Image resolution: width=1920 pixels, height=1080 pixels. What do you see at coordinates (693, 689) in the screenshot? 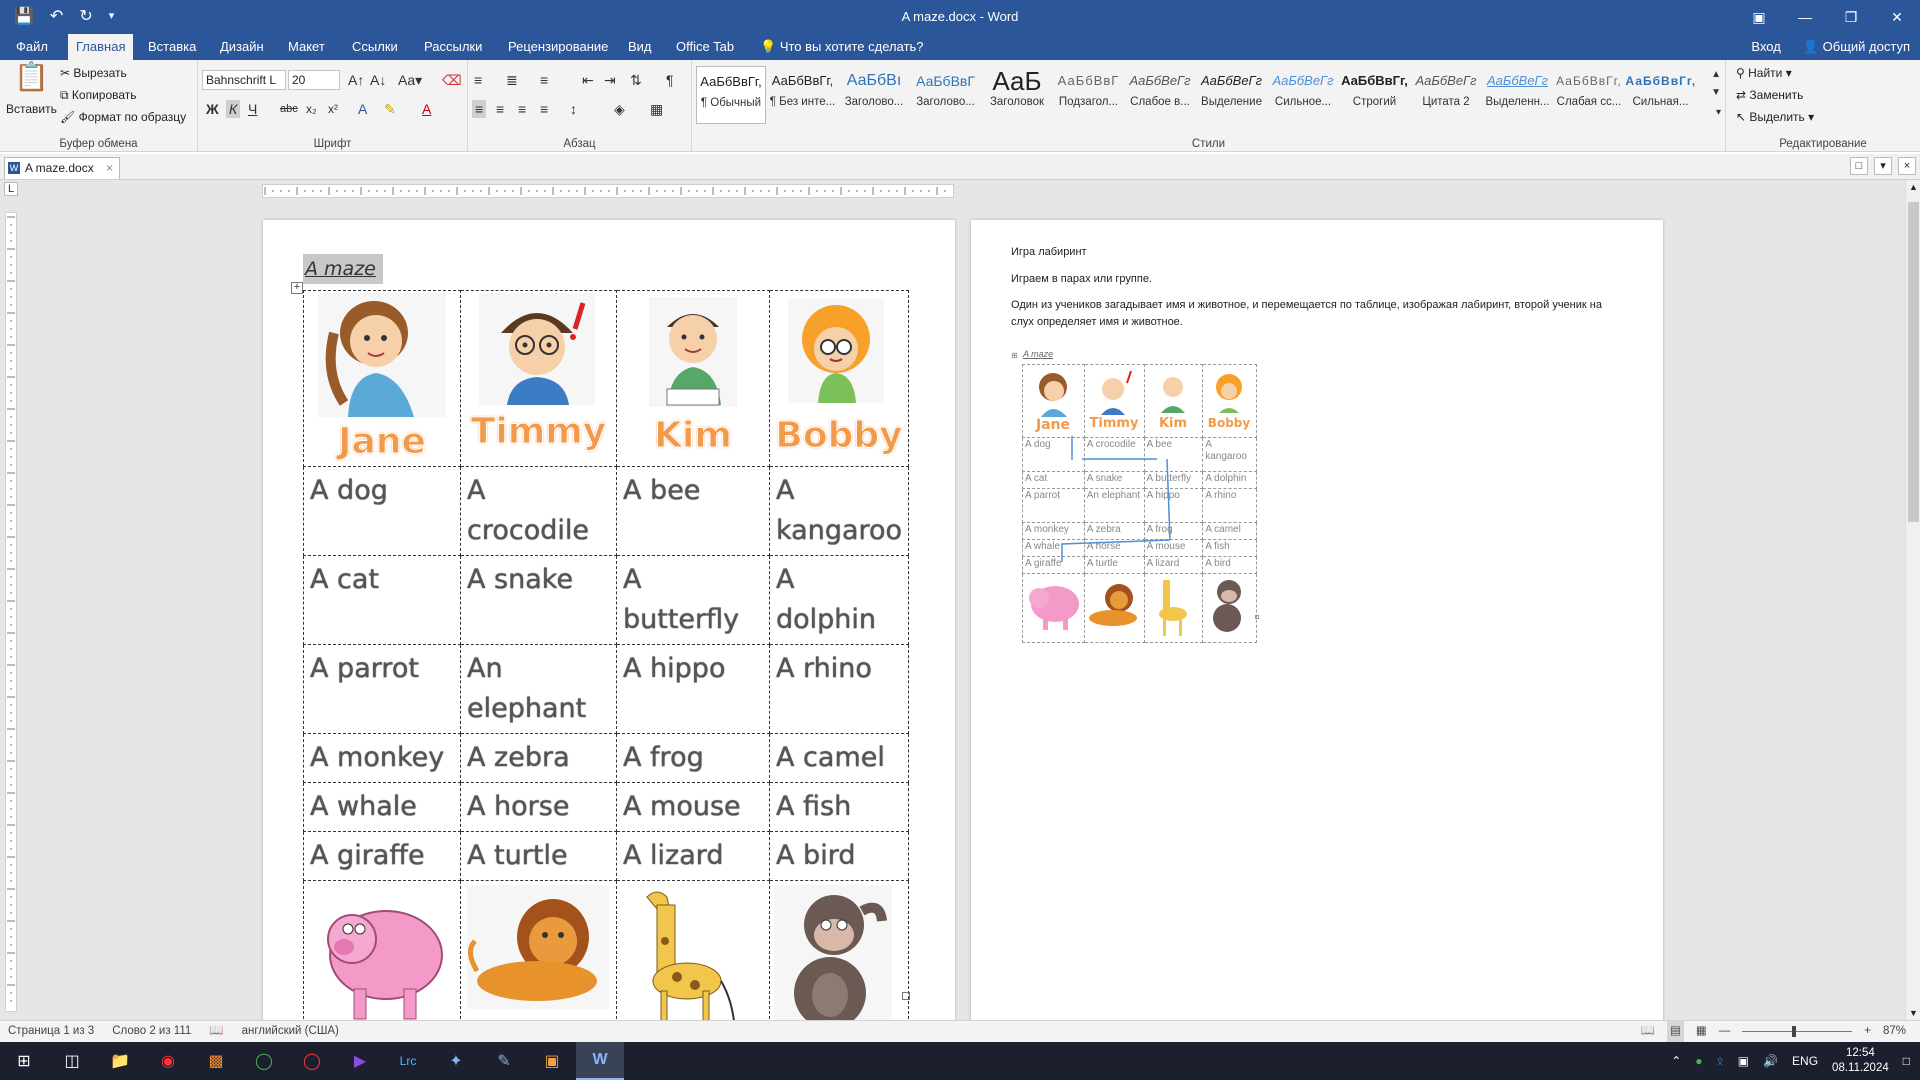
I see `table-cell: A hippo` at bounding box center [693, 689].